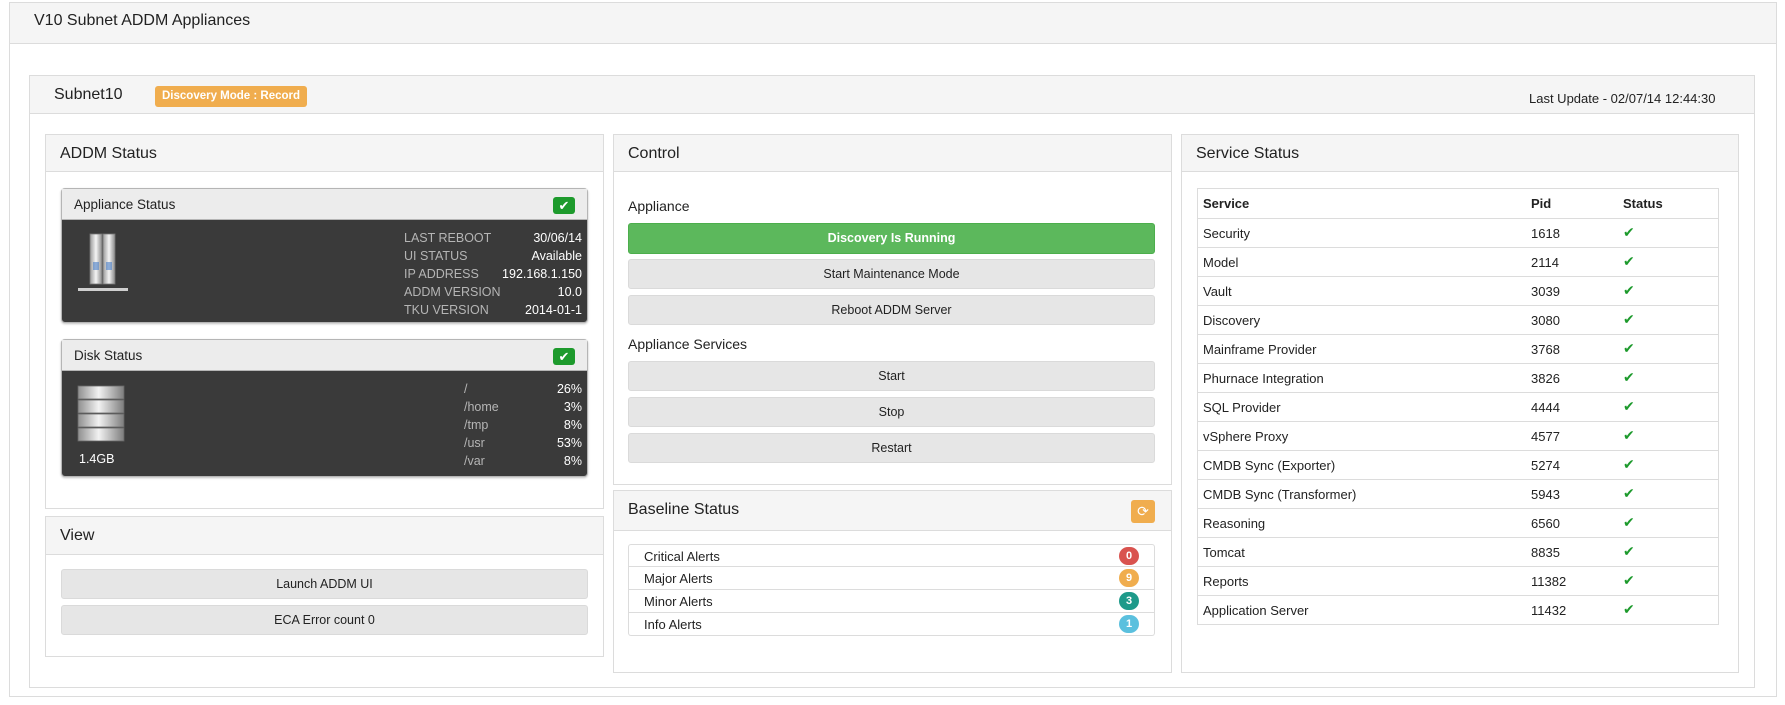  What do you see at coordinates (891, 412) in the screenshot?
I see `stop-service-button: Stop` at bounding box center [891, 412].